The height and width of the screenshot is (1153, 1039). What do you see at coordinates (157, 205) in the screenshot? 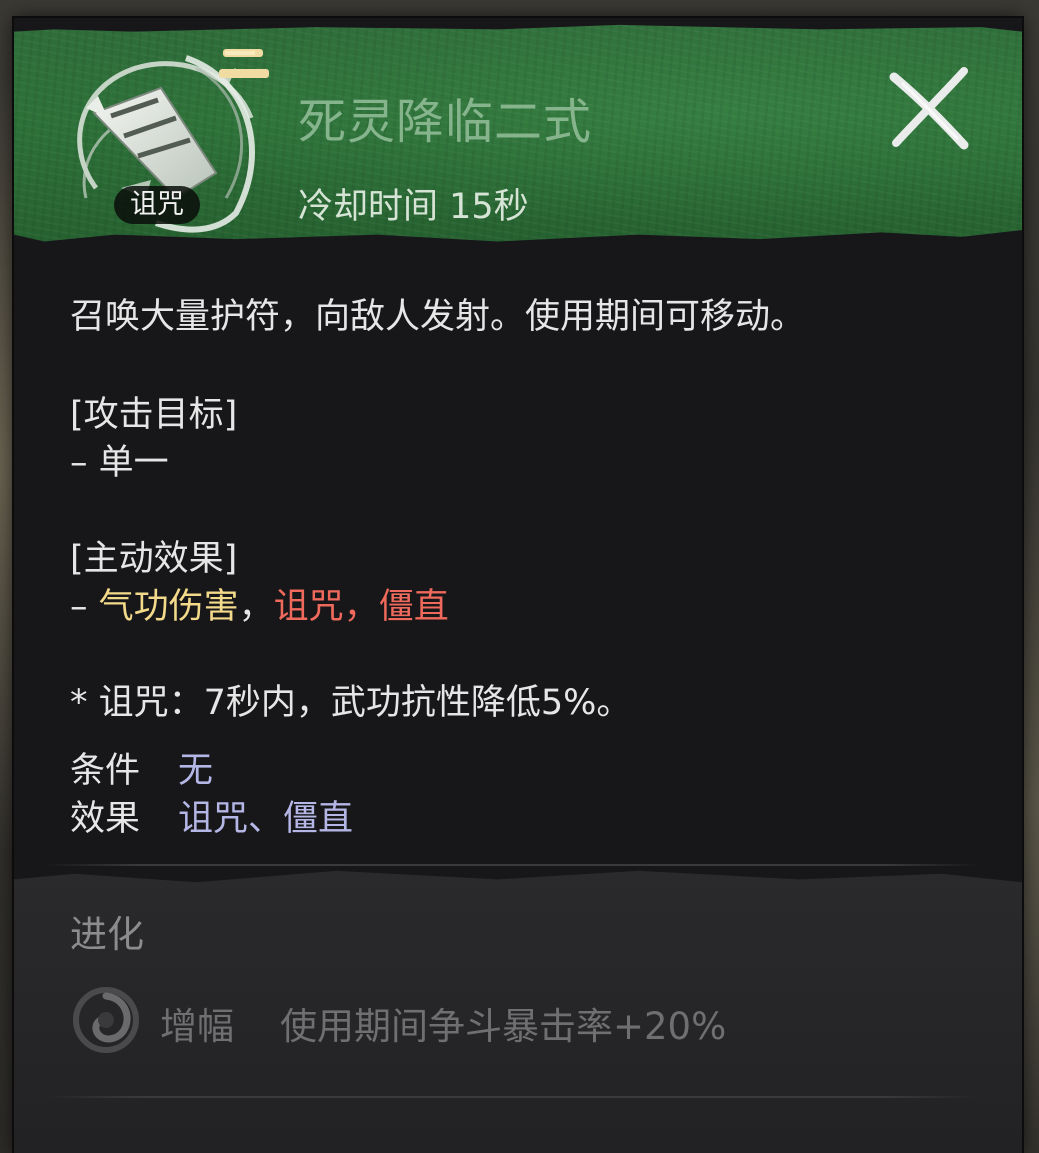
I see `skill-type-tag: 诅咒` at bounding box center [157, 205].